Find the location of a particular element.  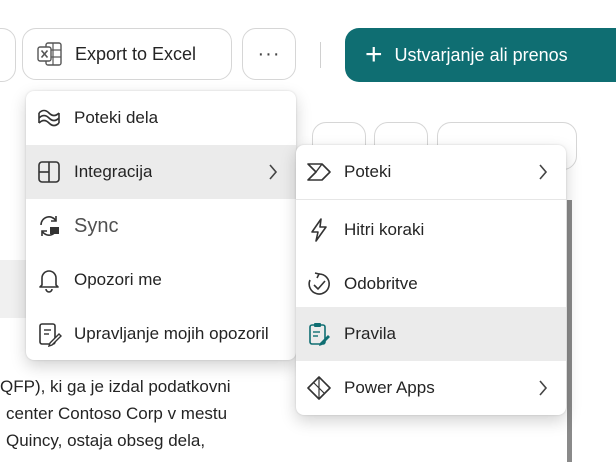

submenu-item-power-apps: Power Apps is located at coordinates (431, 388).